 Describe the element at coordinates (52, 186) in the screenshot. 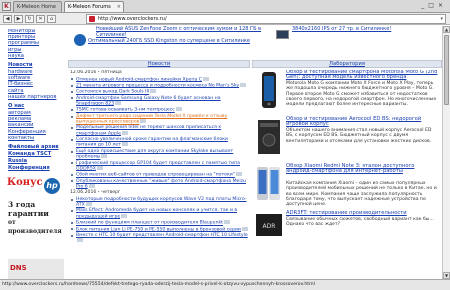

I see `hp-logo-icon: hp` at that location.